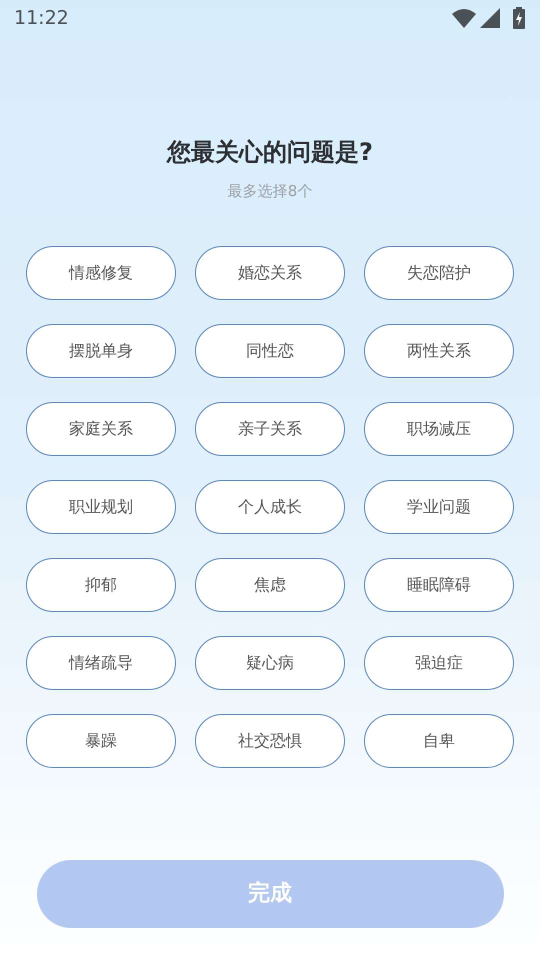  I want to click on option-chip: 社交恐惧, so click(270, 741).